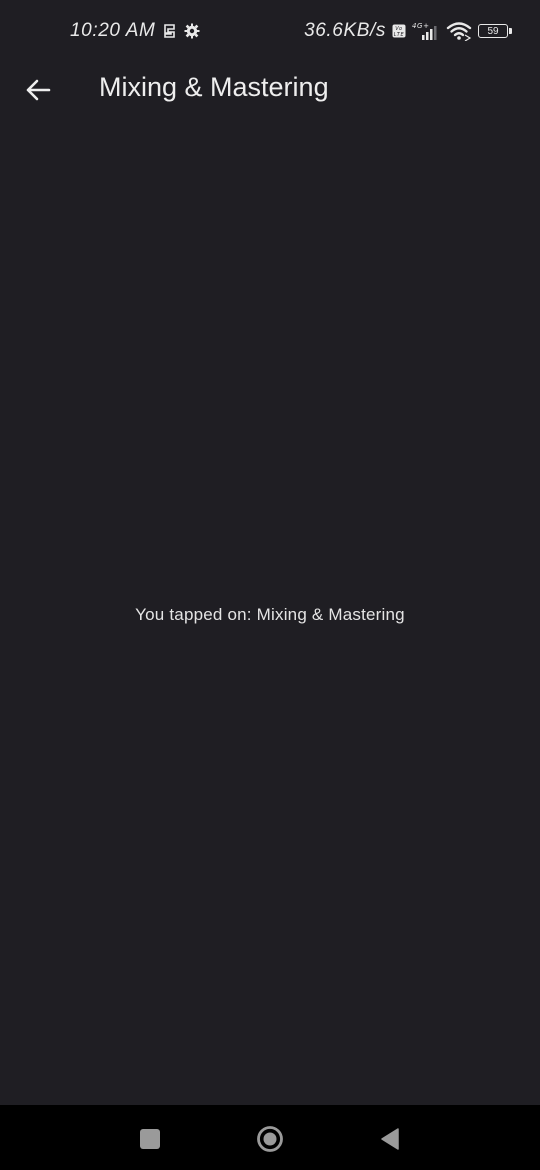  I want to click on network-speed: 36.6KB/s, so click(345, 30).